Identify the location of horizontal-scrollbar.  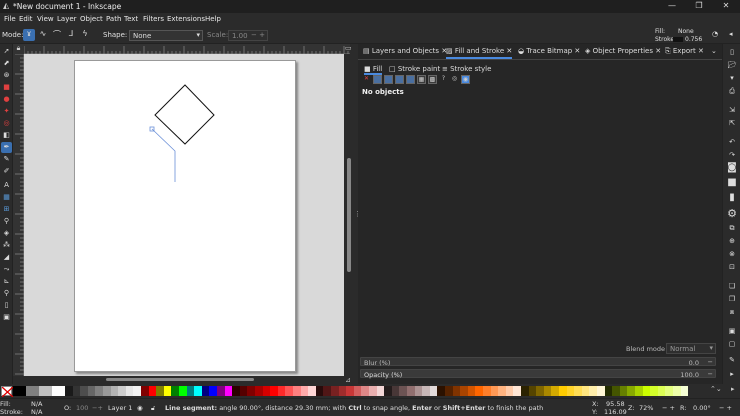
(189, 380).